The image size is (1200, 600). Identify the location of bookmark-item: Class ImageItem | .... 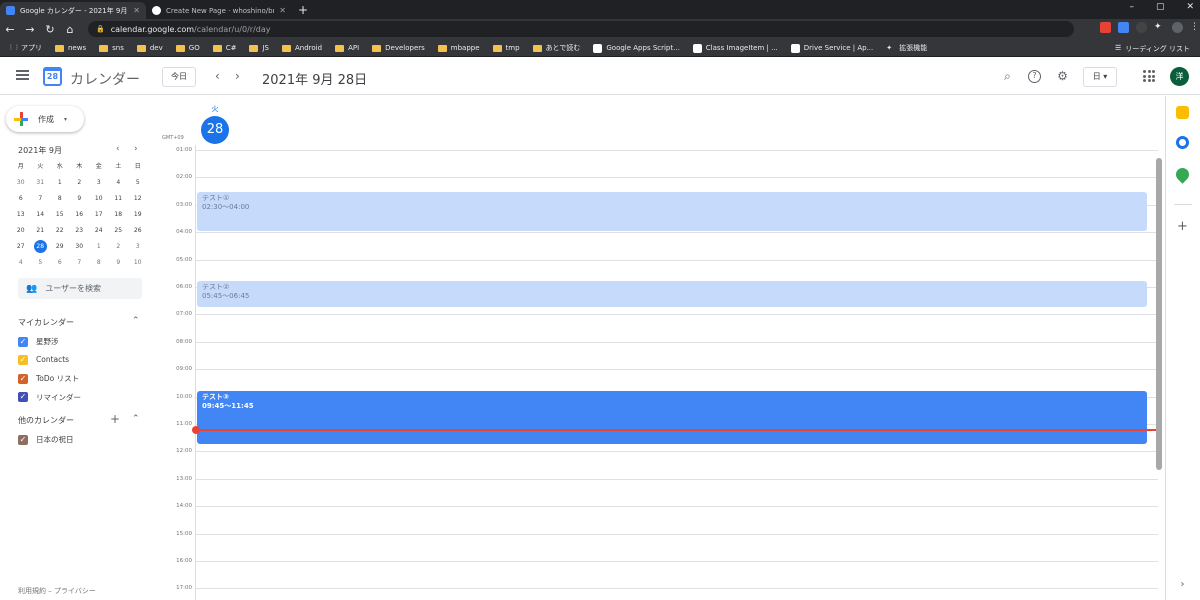
(735, 48).